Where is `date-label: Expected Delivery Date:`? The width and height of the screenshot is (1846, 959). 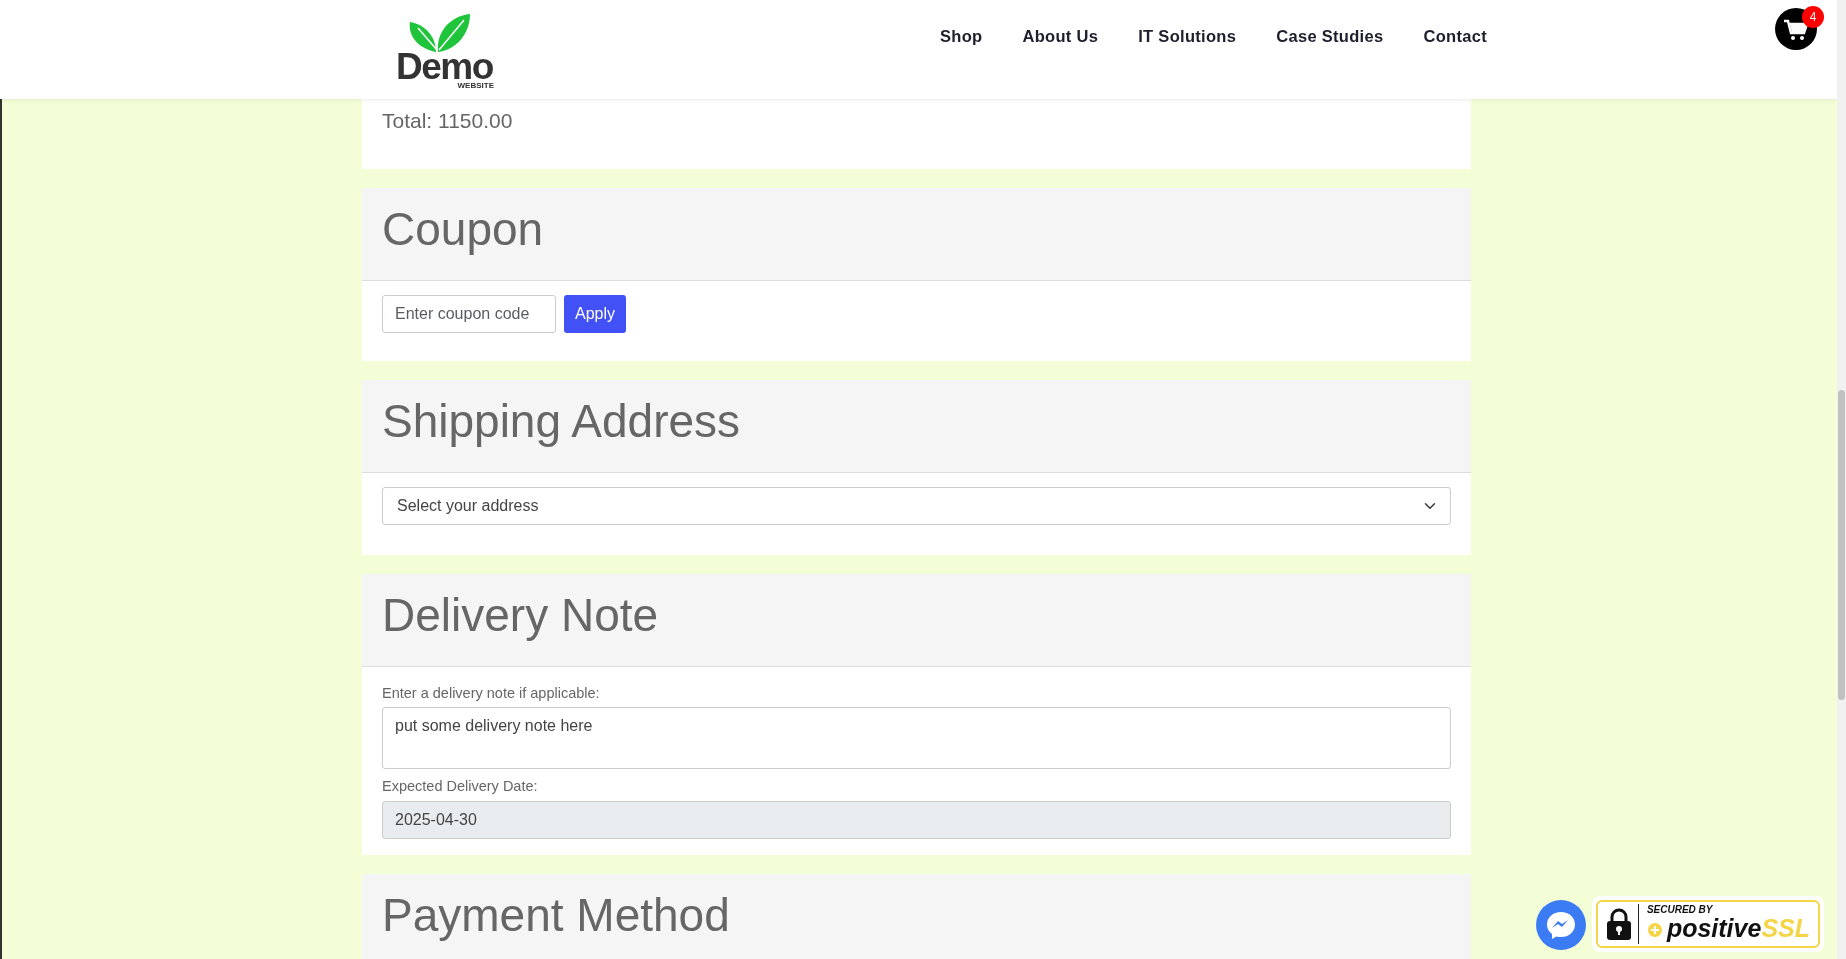 date-label: Expected Delivery Date: is located at coordinates (460, 787).